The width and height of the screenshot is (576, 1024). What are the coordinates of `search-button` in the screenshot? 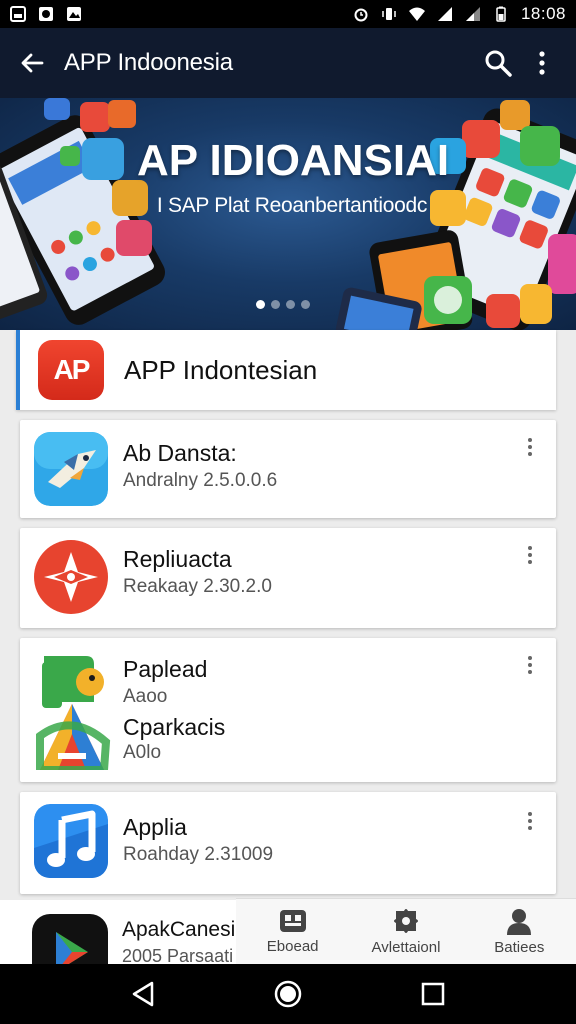 It's located at (498, 63).